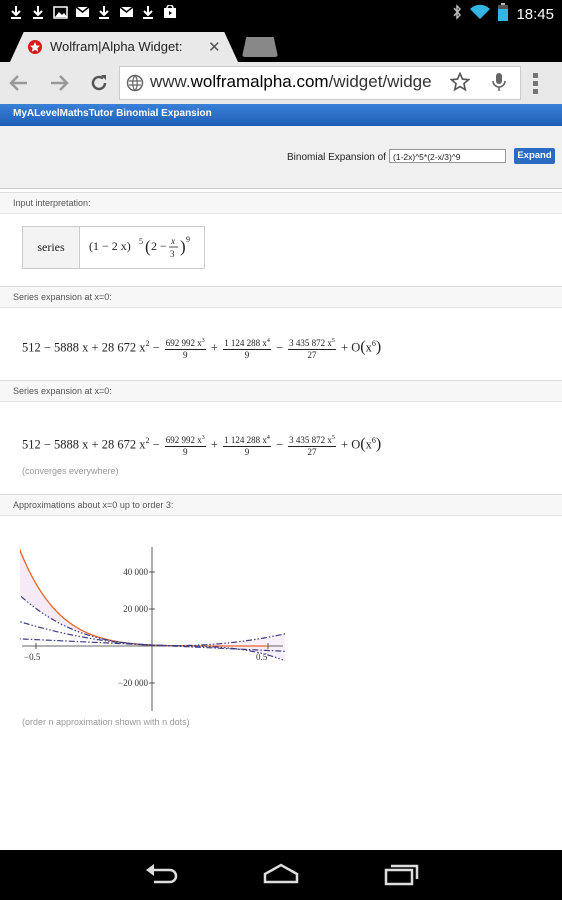 Image resolution: width=562 pixels, height=900 pixels. What do you see at coordinates (281, 43) in the screenshot?
I see `tab-strip: Wolfram|Alpha Widget: ✕` at bounding box center [281, 43].